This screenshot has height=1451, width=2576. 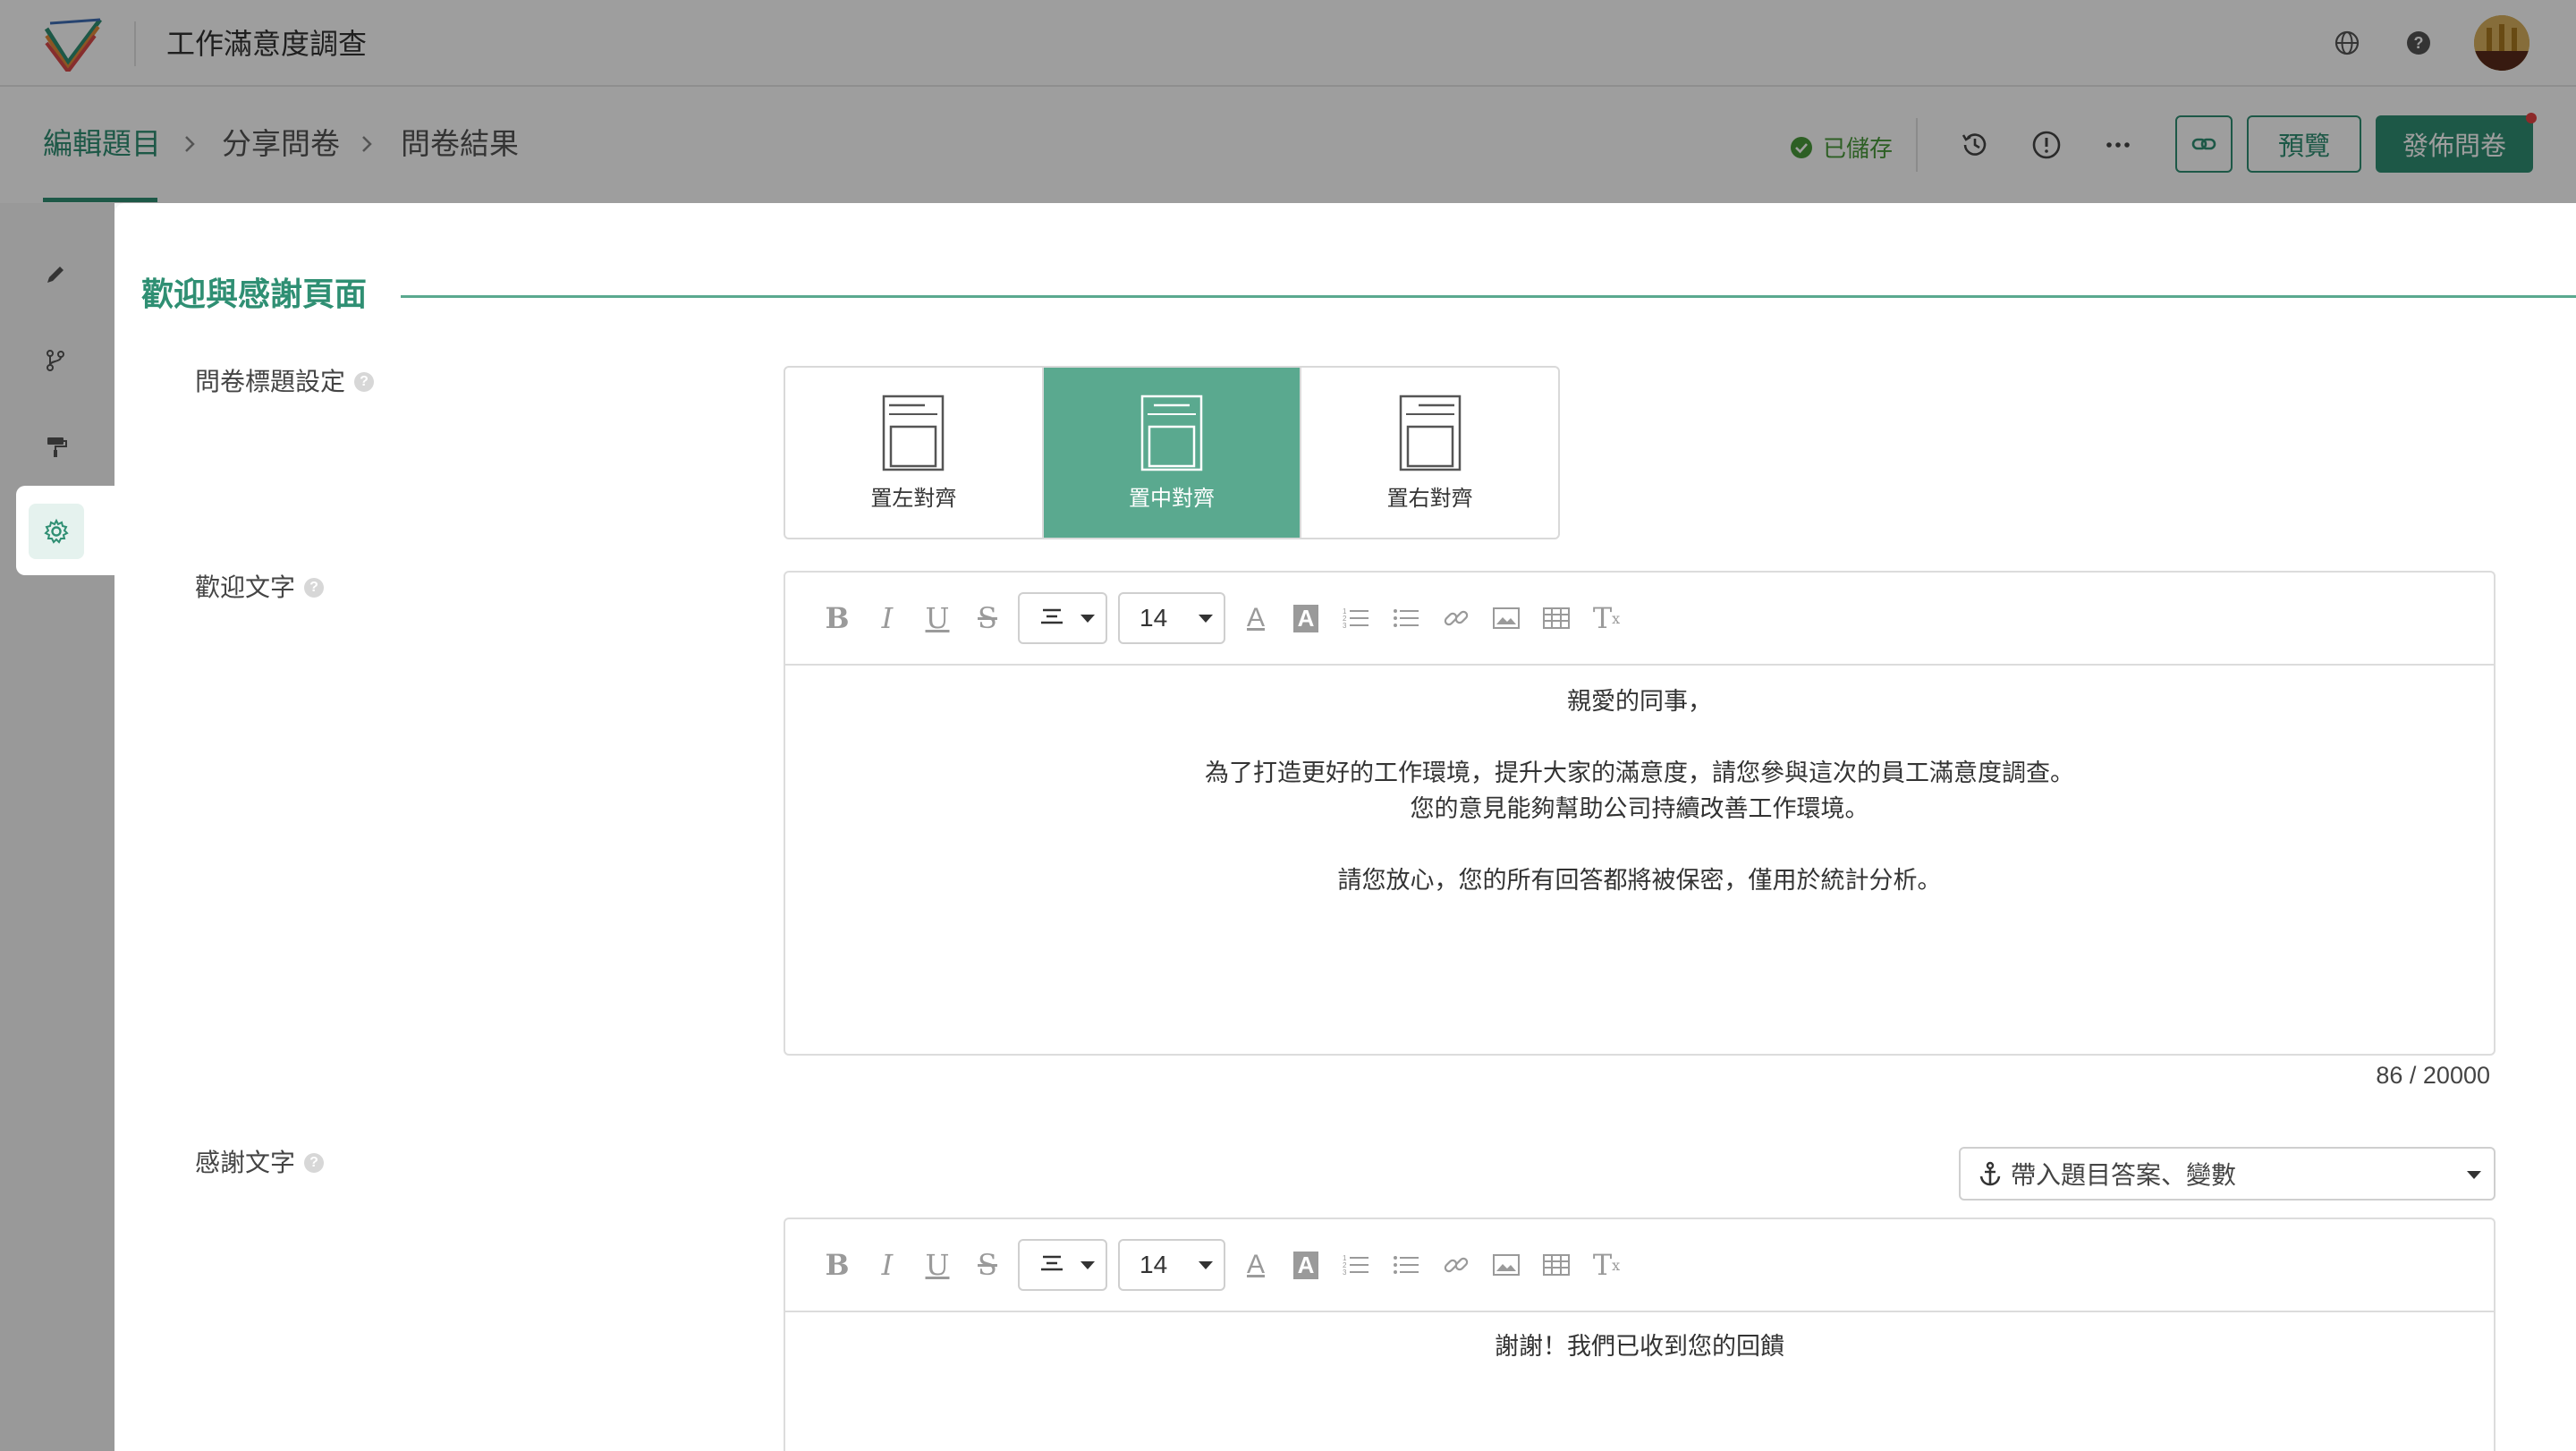 What do you see at coordinates (1488, 296) in the screenshot?
I see `section-divider` at bounding box center [1488, 296].